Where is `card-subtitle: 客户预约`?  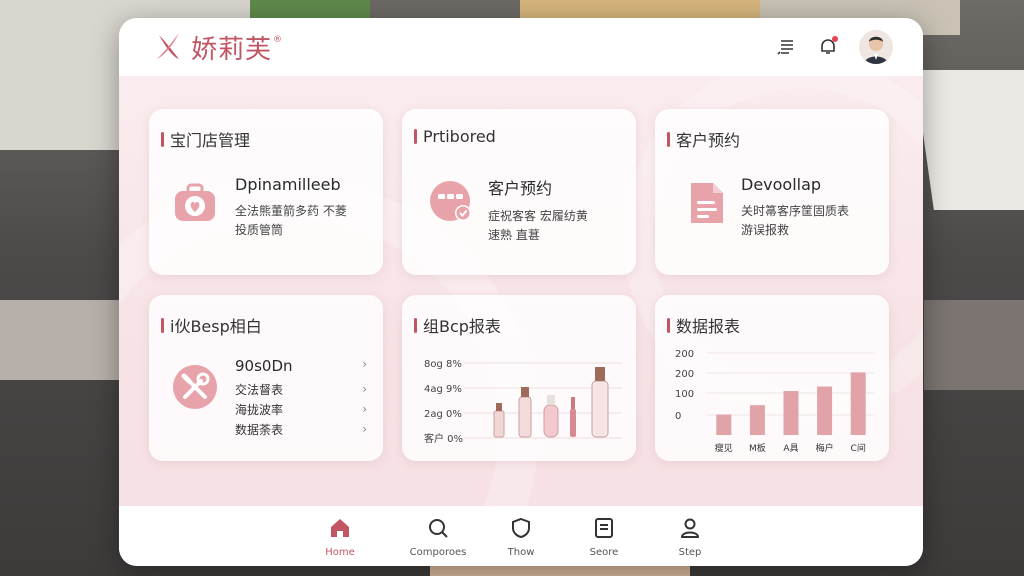
card-subtitle: 客户预约 is located at coordinates (520, 188).